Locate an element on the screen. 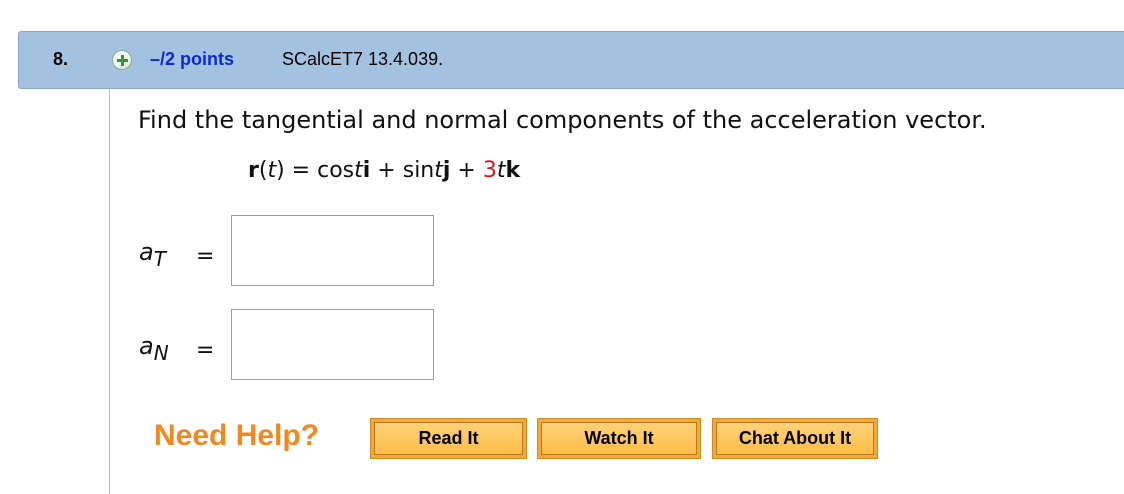 The image size is (1124, 494). watch-it-label: Watch It is located at coordinates (619, 438).